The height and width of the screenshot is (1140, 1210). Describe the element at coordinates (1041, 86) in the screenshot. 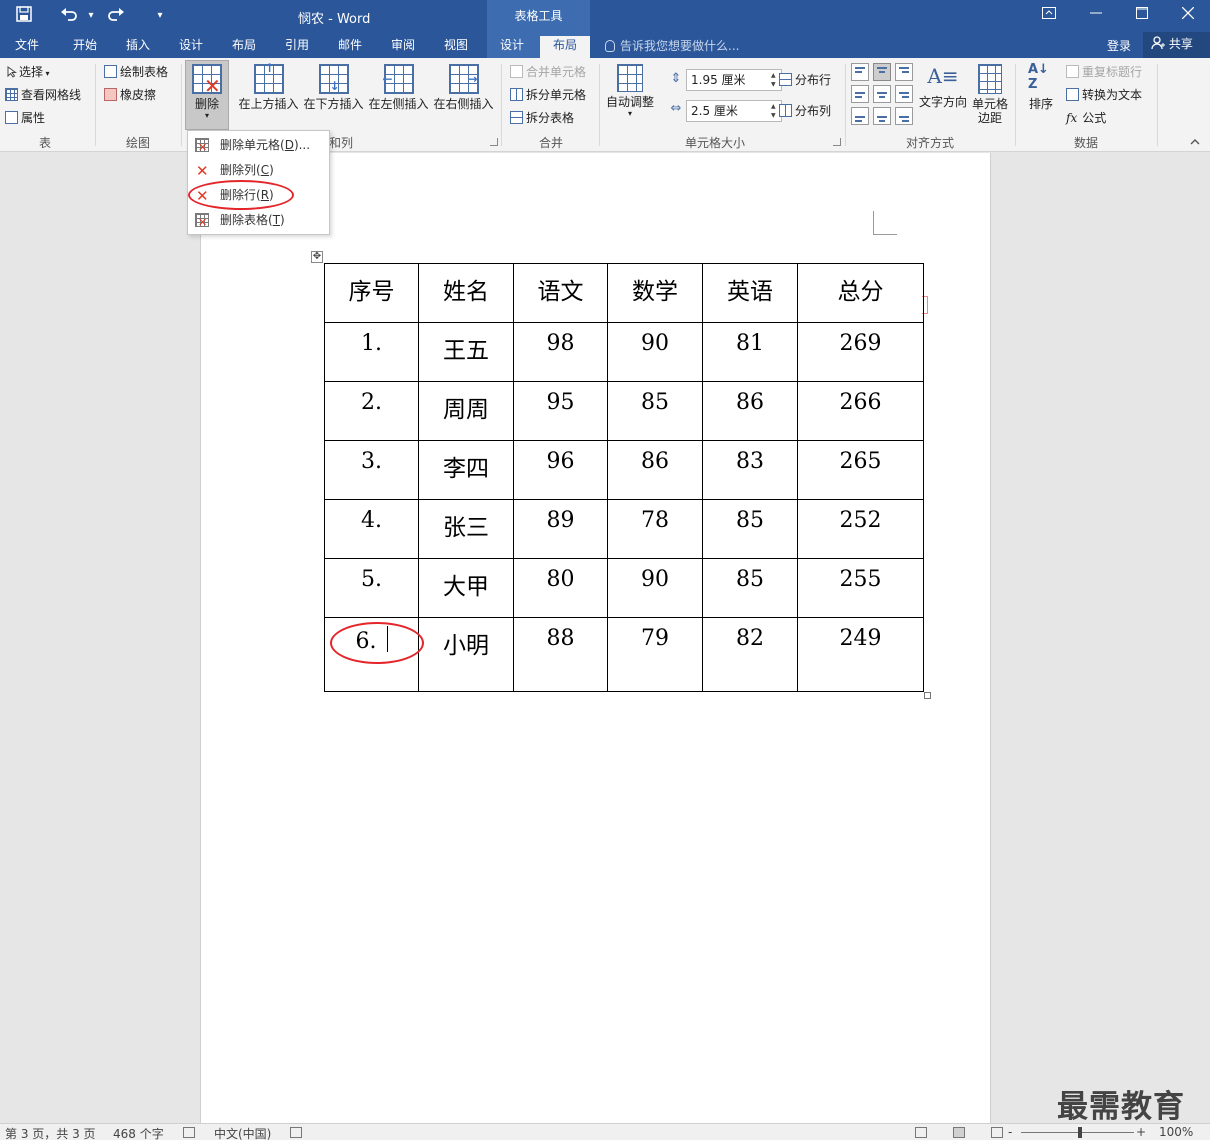

I see `sort-button: A↓ Z 排序` at that location.